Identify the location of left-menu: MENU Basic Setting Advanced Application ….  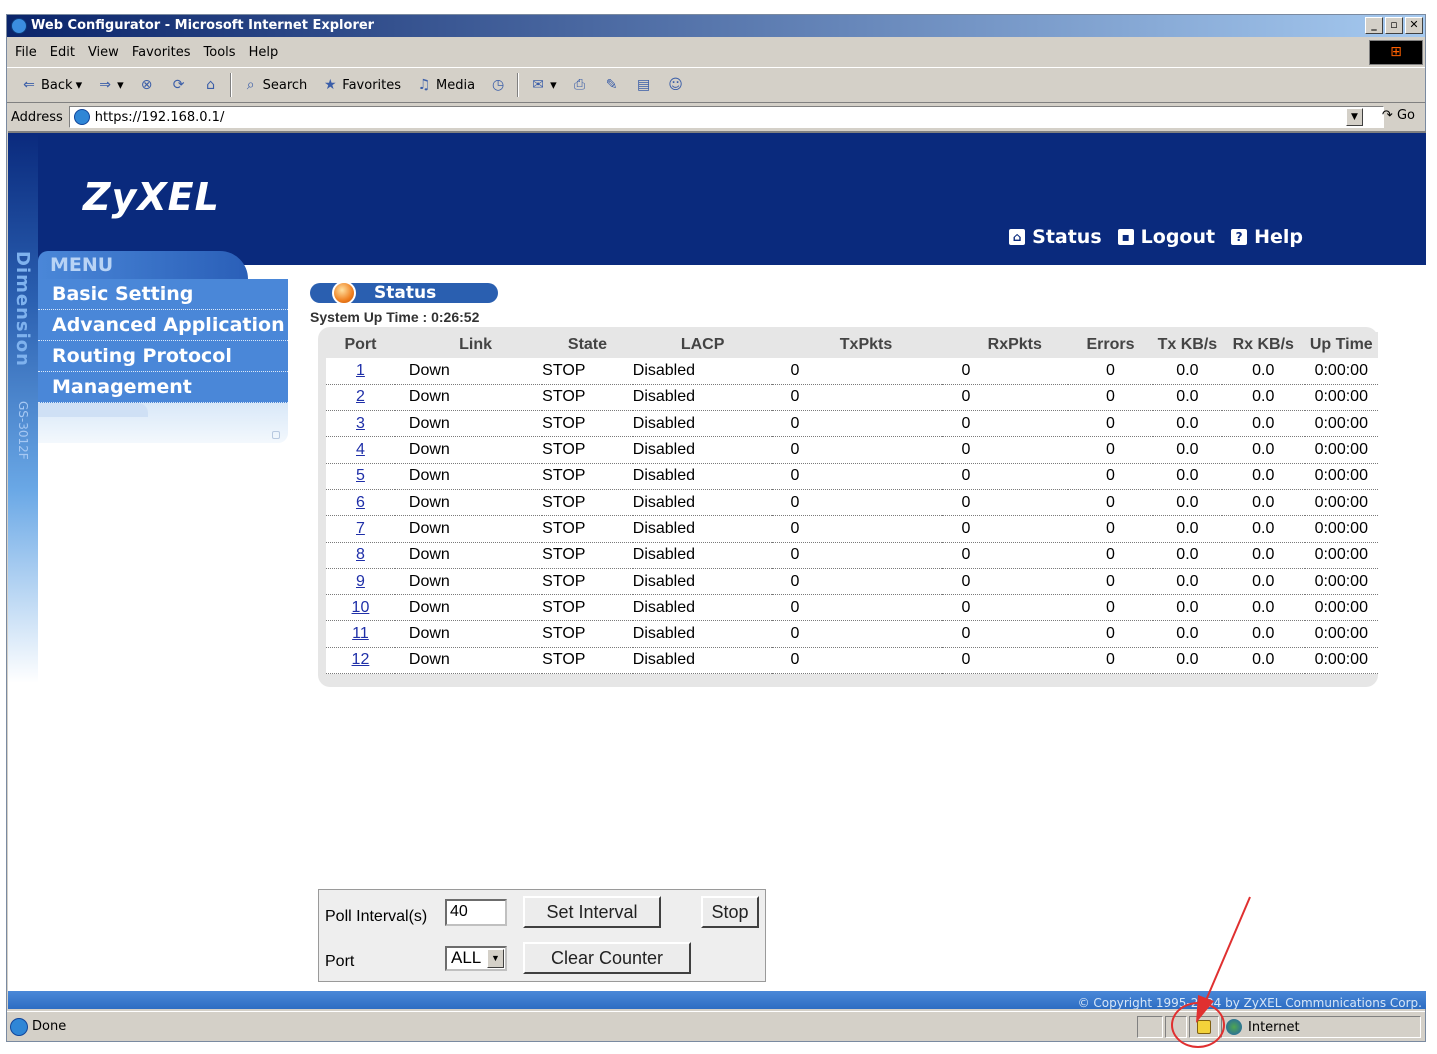
(163, 347).